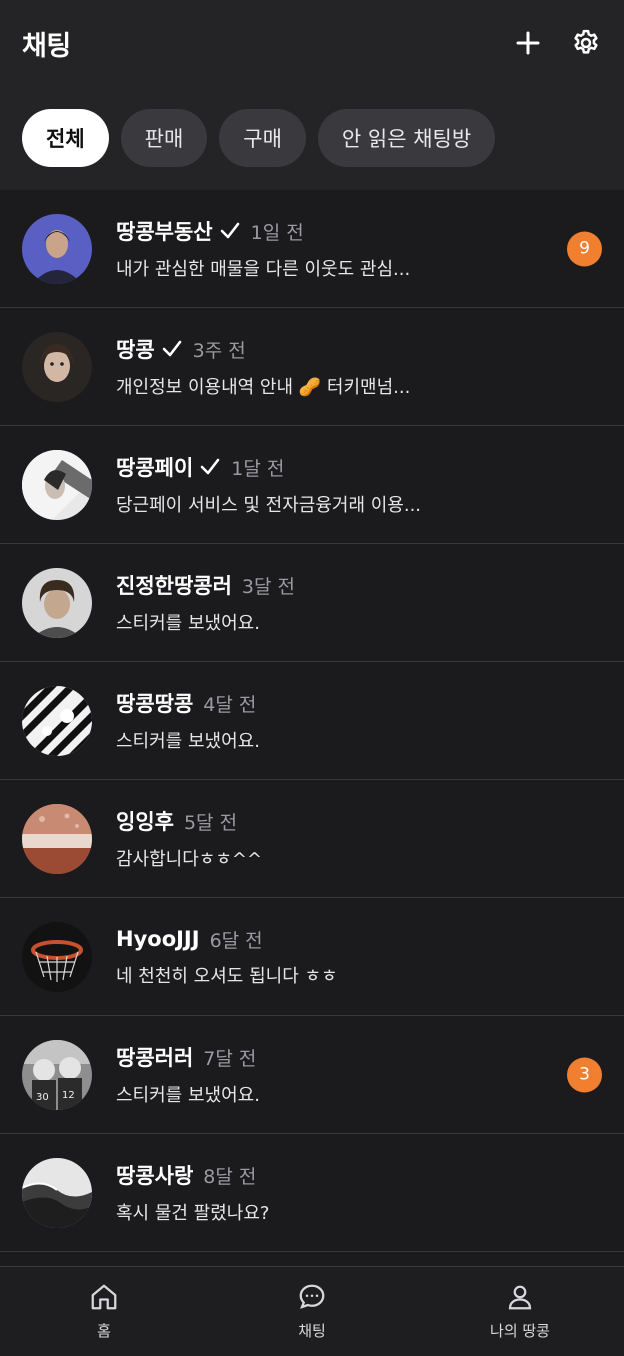 The height and width of the screenshot is (1356, 624). Describe the element at coordinates (230, 1058) in the screenshot. I see `chat-time: 7달 전` at that location.